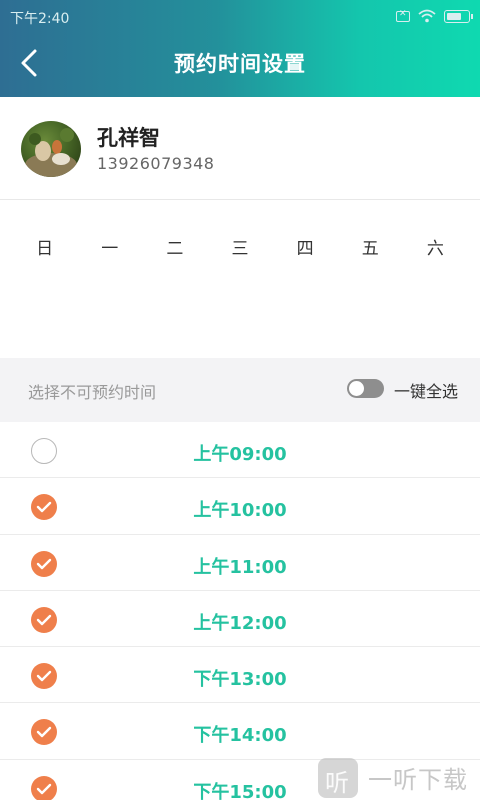 The image size is (480, 800). I want to click on select-all-toggle, so click(365, 388).